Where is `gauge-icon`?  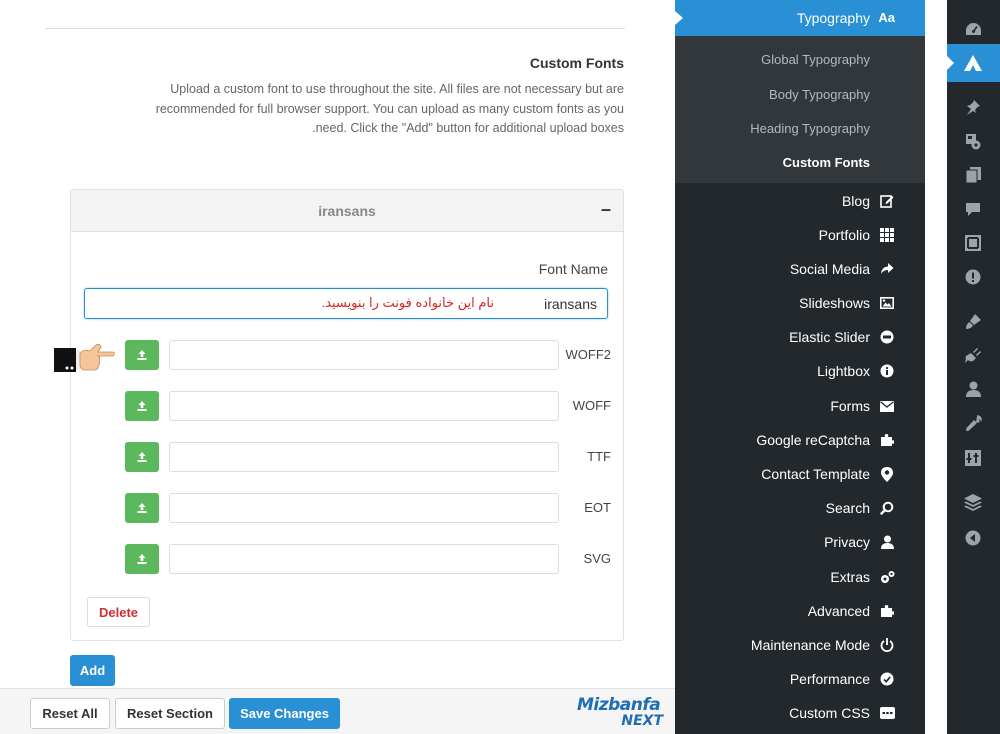 gauge-icon is located at coordinates (887, 679).